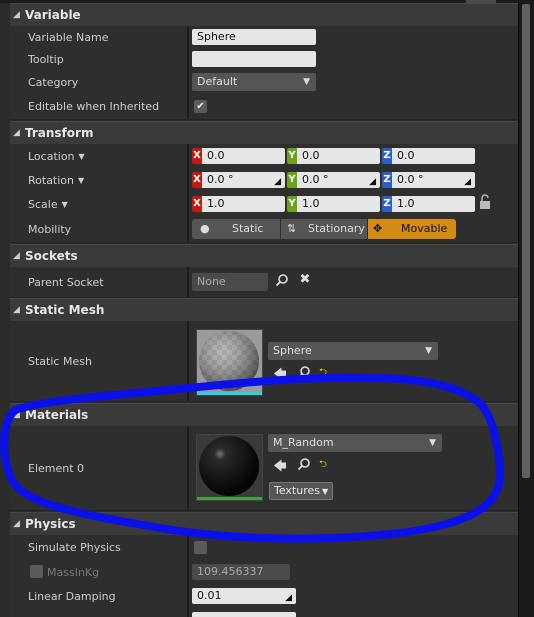  Describe the element at coordinates (205, 228) in the screenshot. I see `static-icon: ●` at that location.